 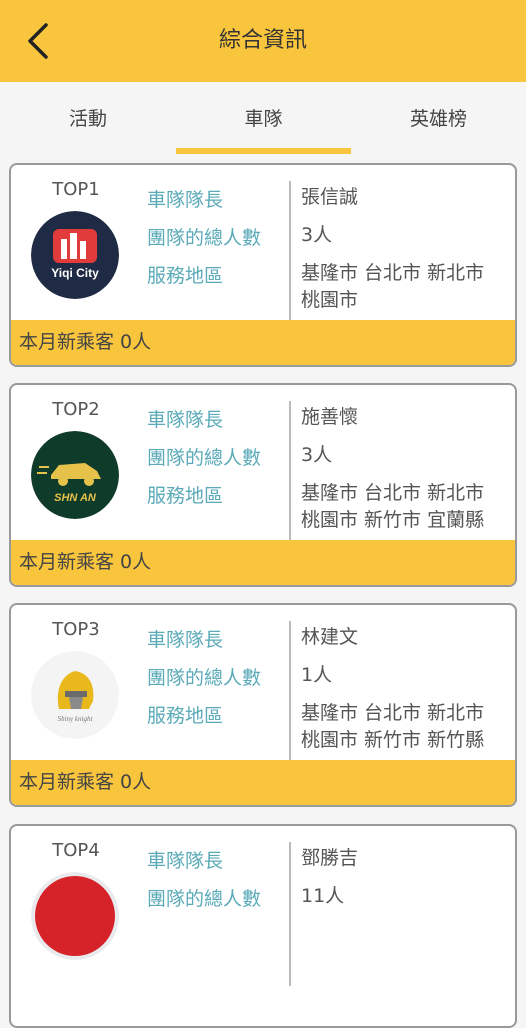 I want to click on svg-text: SHN AN, so click(x=75, y=498).